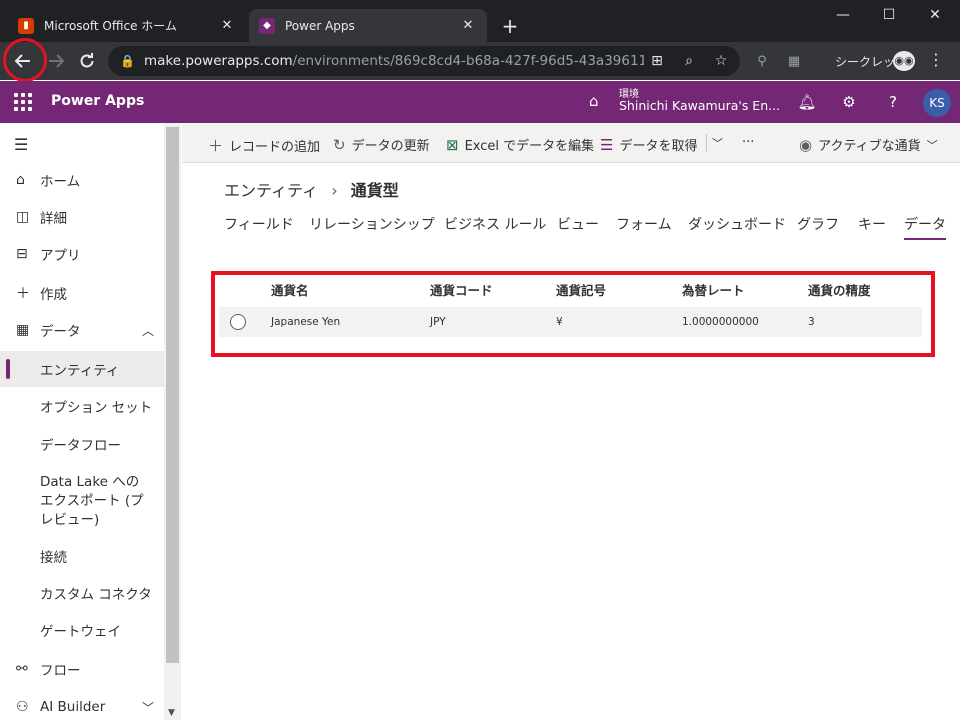  What do you see at coordinates (339, 144) in the screenshot?
I see `refresh-icon: ↻` at bounding box center [339, 144].